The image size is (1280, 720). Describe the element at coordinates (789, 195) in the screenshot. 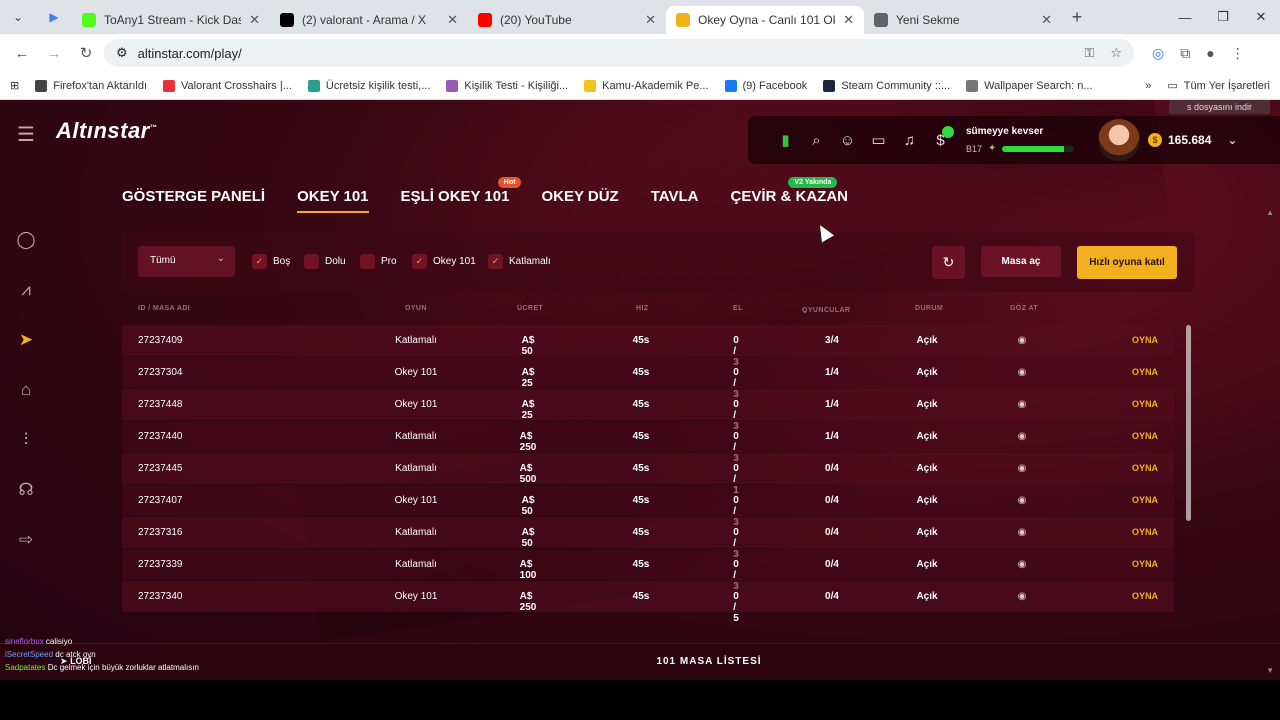

I see `nav-tab: ÇEVİR & KAZAN V2 Yakında` at that location.